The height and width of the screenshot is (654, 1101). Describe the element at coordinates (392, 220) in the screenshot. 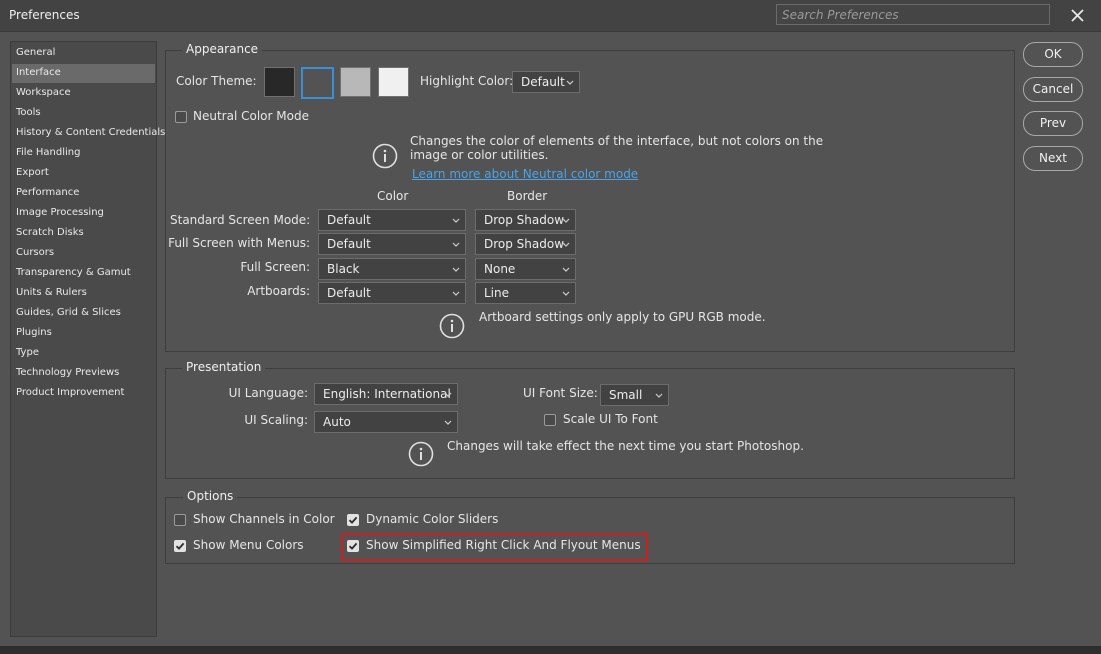

I see `standard-screen-color-select: Default` at that location.